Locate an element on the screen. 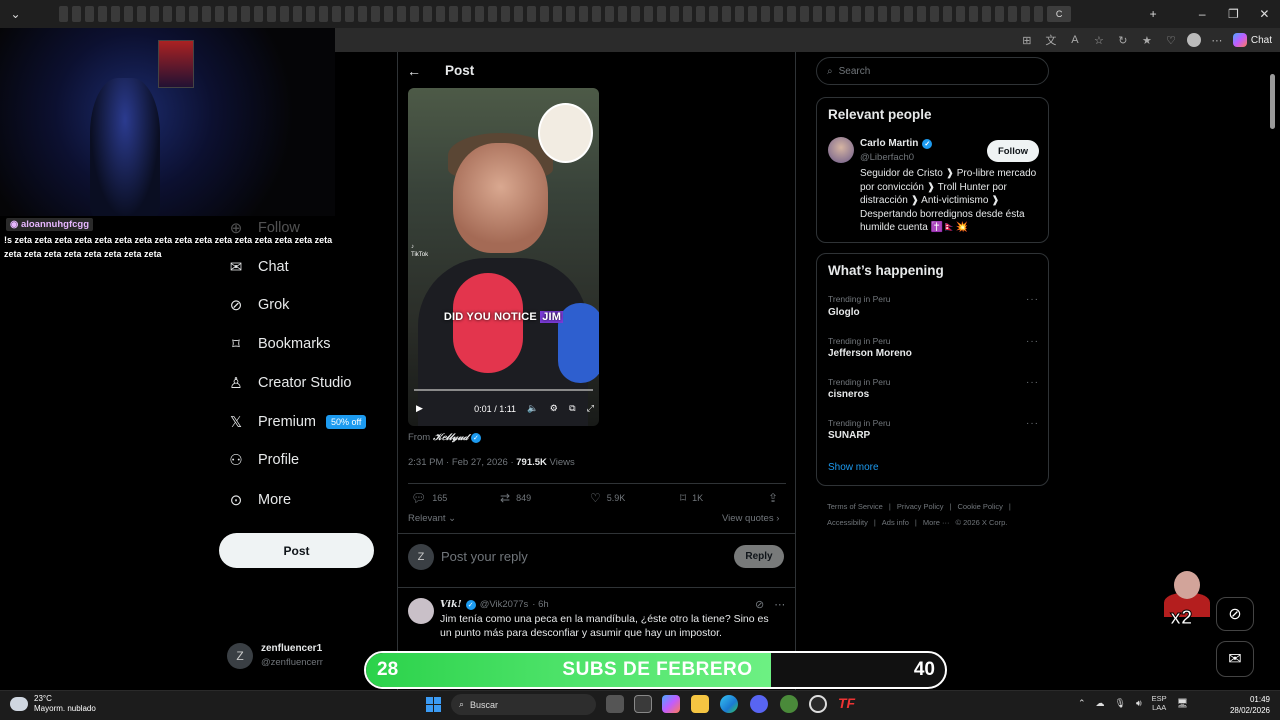 The width and height of the screenshot is (1280, 720). edge-browser-icon is located at coordinates (729, 704).